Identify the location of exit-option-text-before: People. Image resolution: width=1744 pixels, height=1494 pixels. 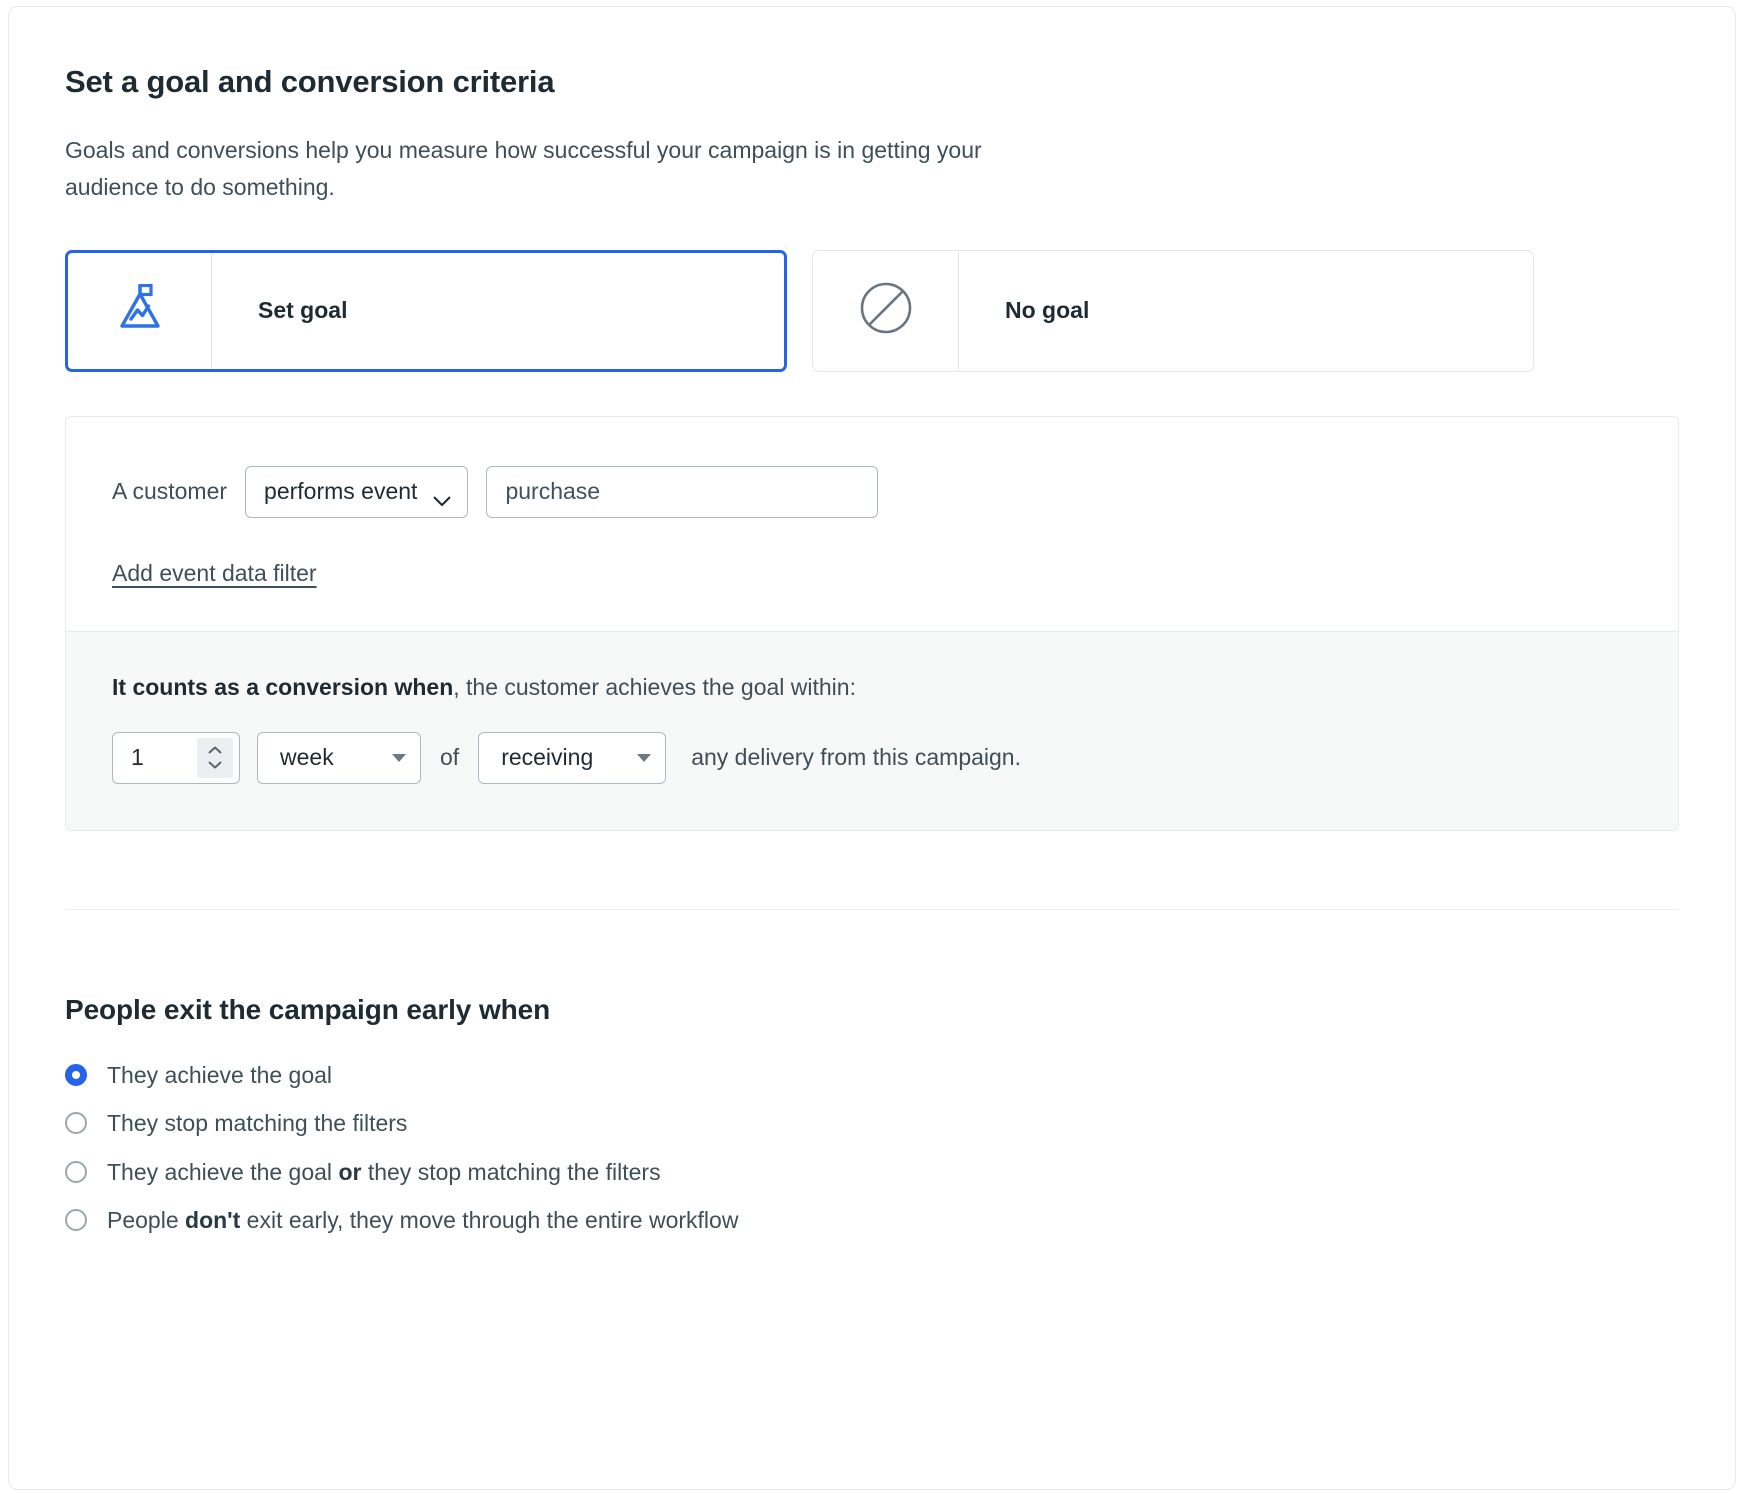
(146, 1220).